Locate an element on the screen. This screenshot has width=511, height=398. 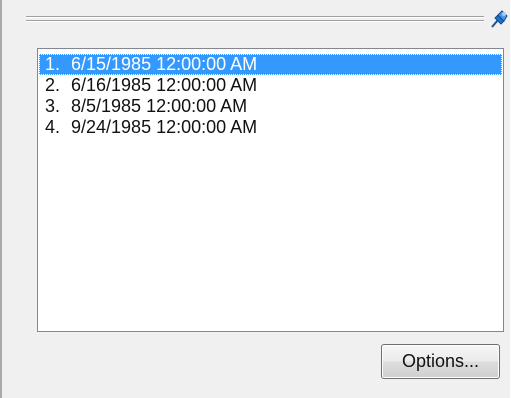
pushpin-icon is located at coordinates (499, 19).